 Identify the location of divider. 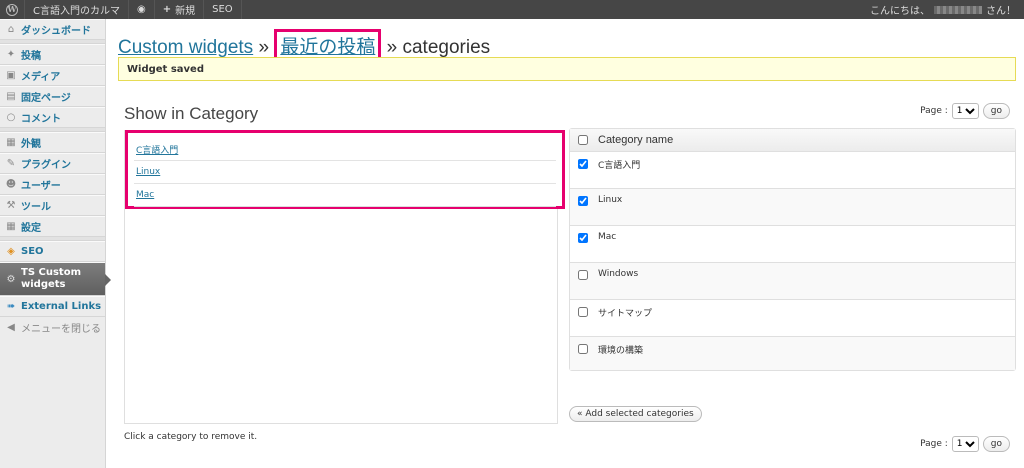
(241, 9).